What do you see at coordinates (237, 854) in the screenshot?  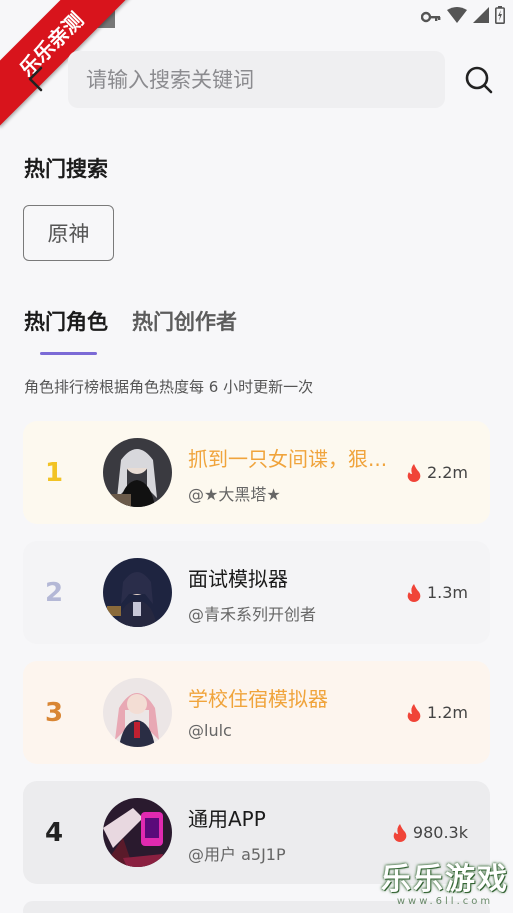 I see `character-author: @用户 a5J1P` at bounding box center [237, 854].